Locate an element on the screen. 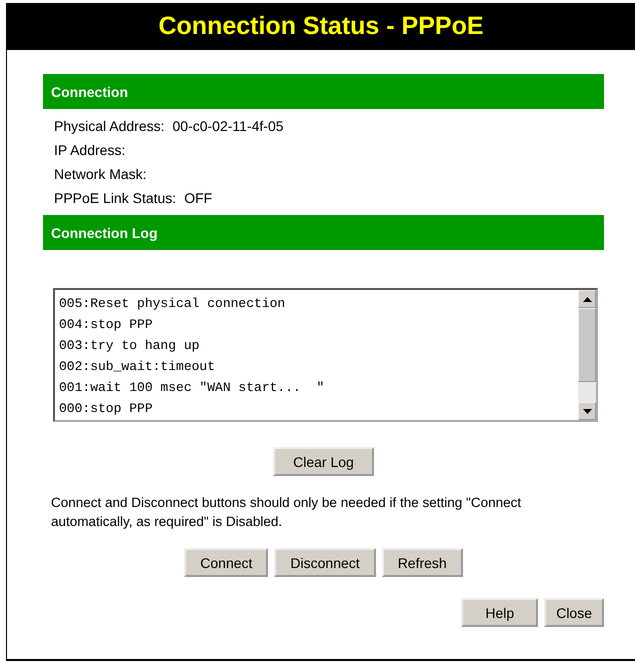 This screenshot has height=667, width=635. clear-log-button: Clear Log is located at coordinates (323, 461).